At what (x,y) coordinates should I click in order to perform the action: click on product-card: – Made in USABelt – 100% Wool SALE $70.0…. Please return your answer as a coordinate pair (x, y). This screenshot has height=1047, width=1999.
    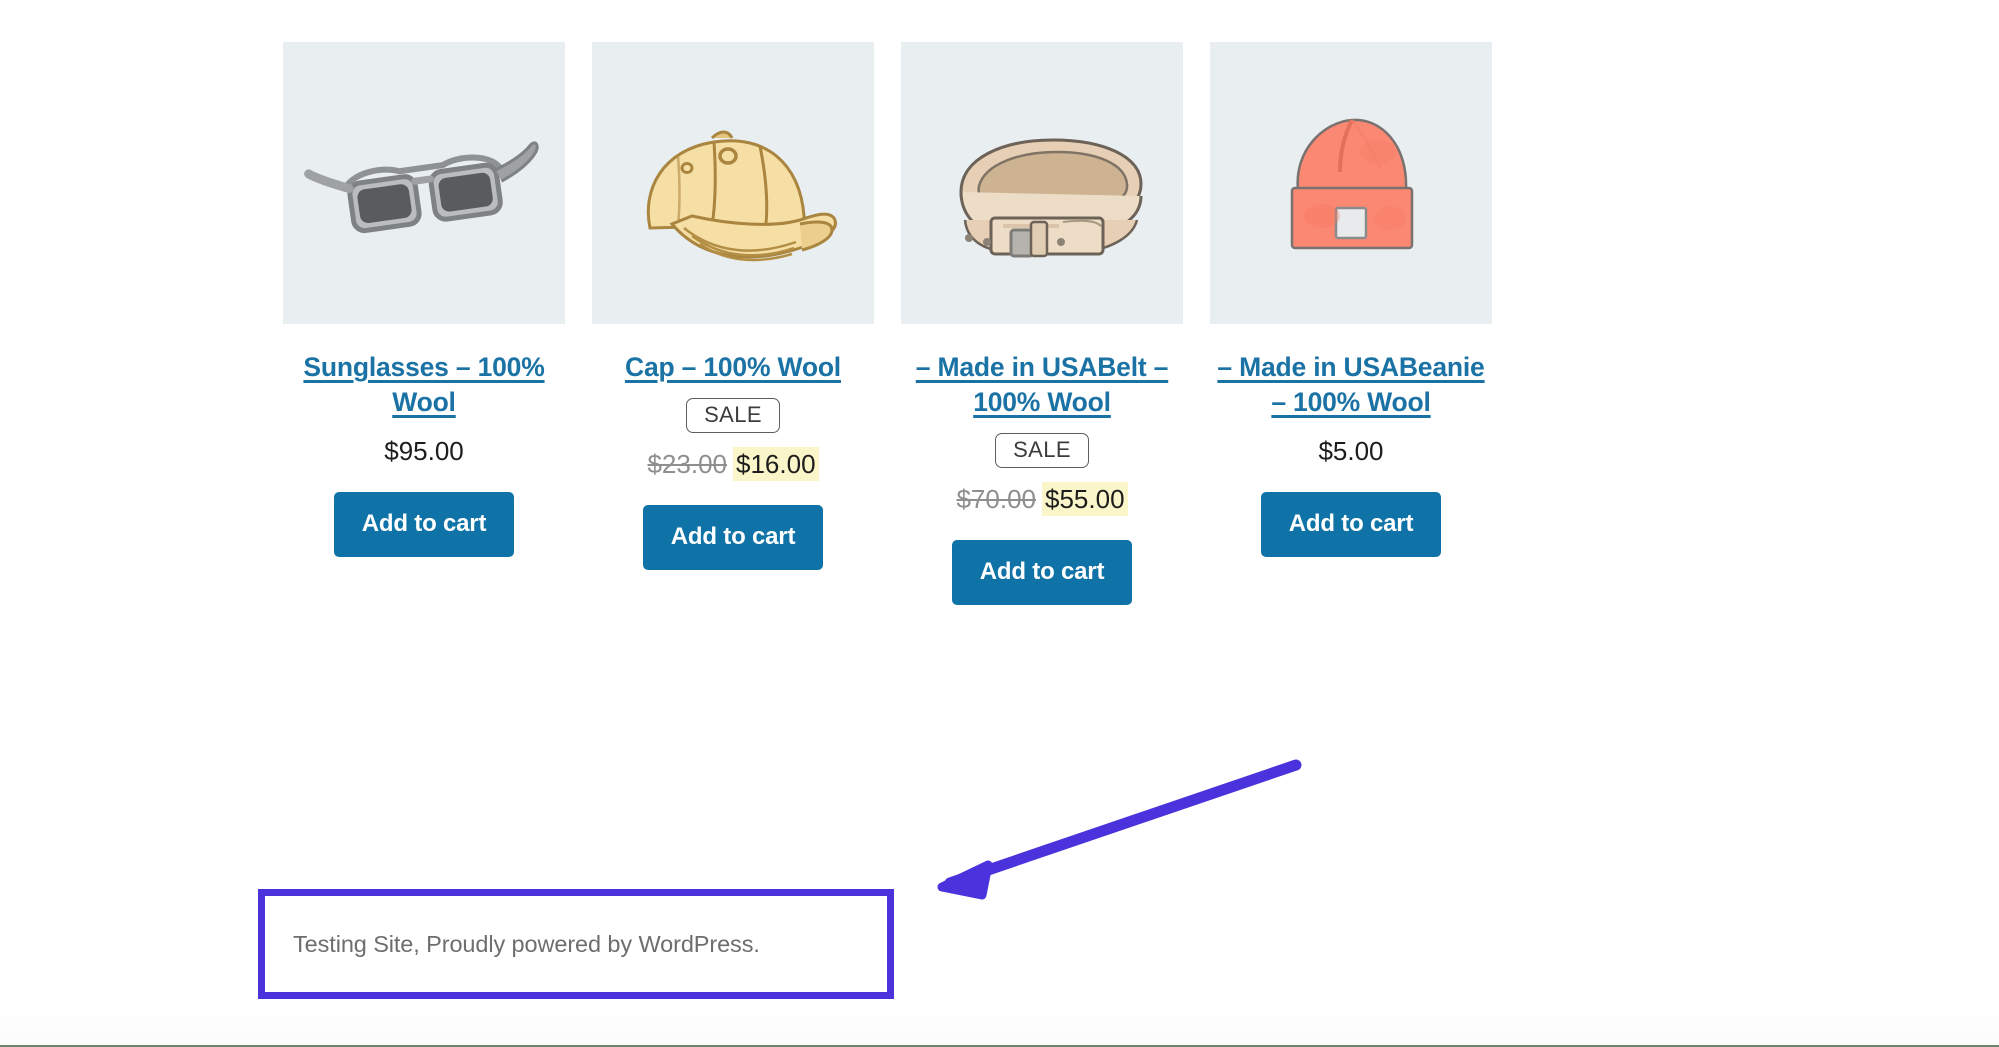
    Looking at the image, I should click on (1042, 323).